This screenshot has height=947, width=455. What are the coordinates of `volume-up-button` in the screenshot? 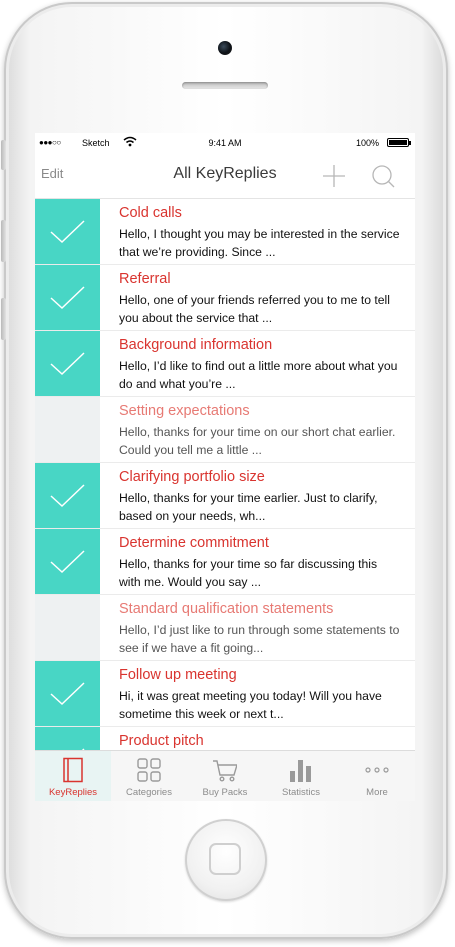 It's located at (3, 241).